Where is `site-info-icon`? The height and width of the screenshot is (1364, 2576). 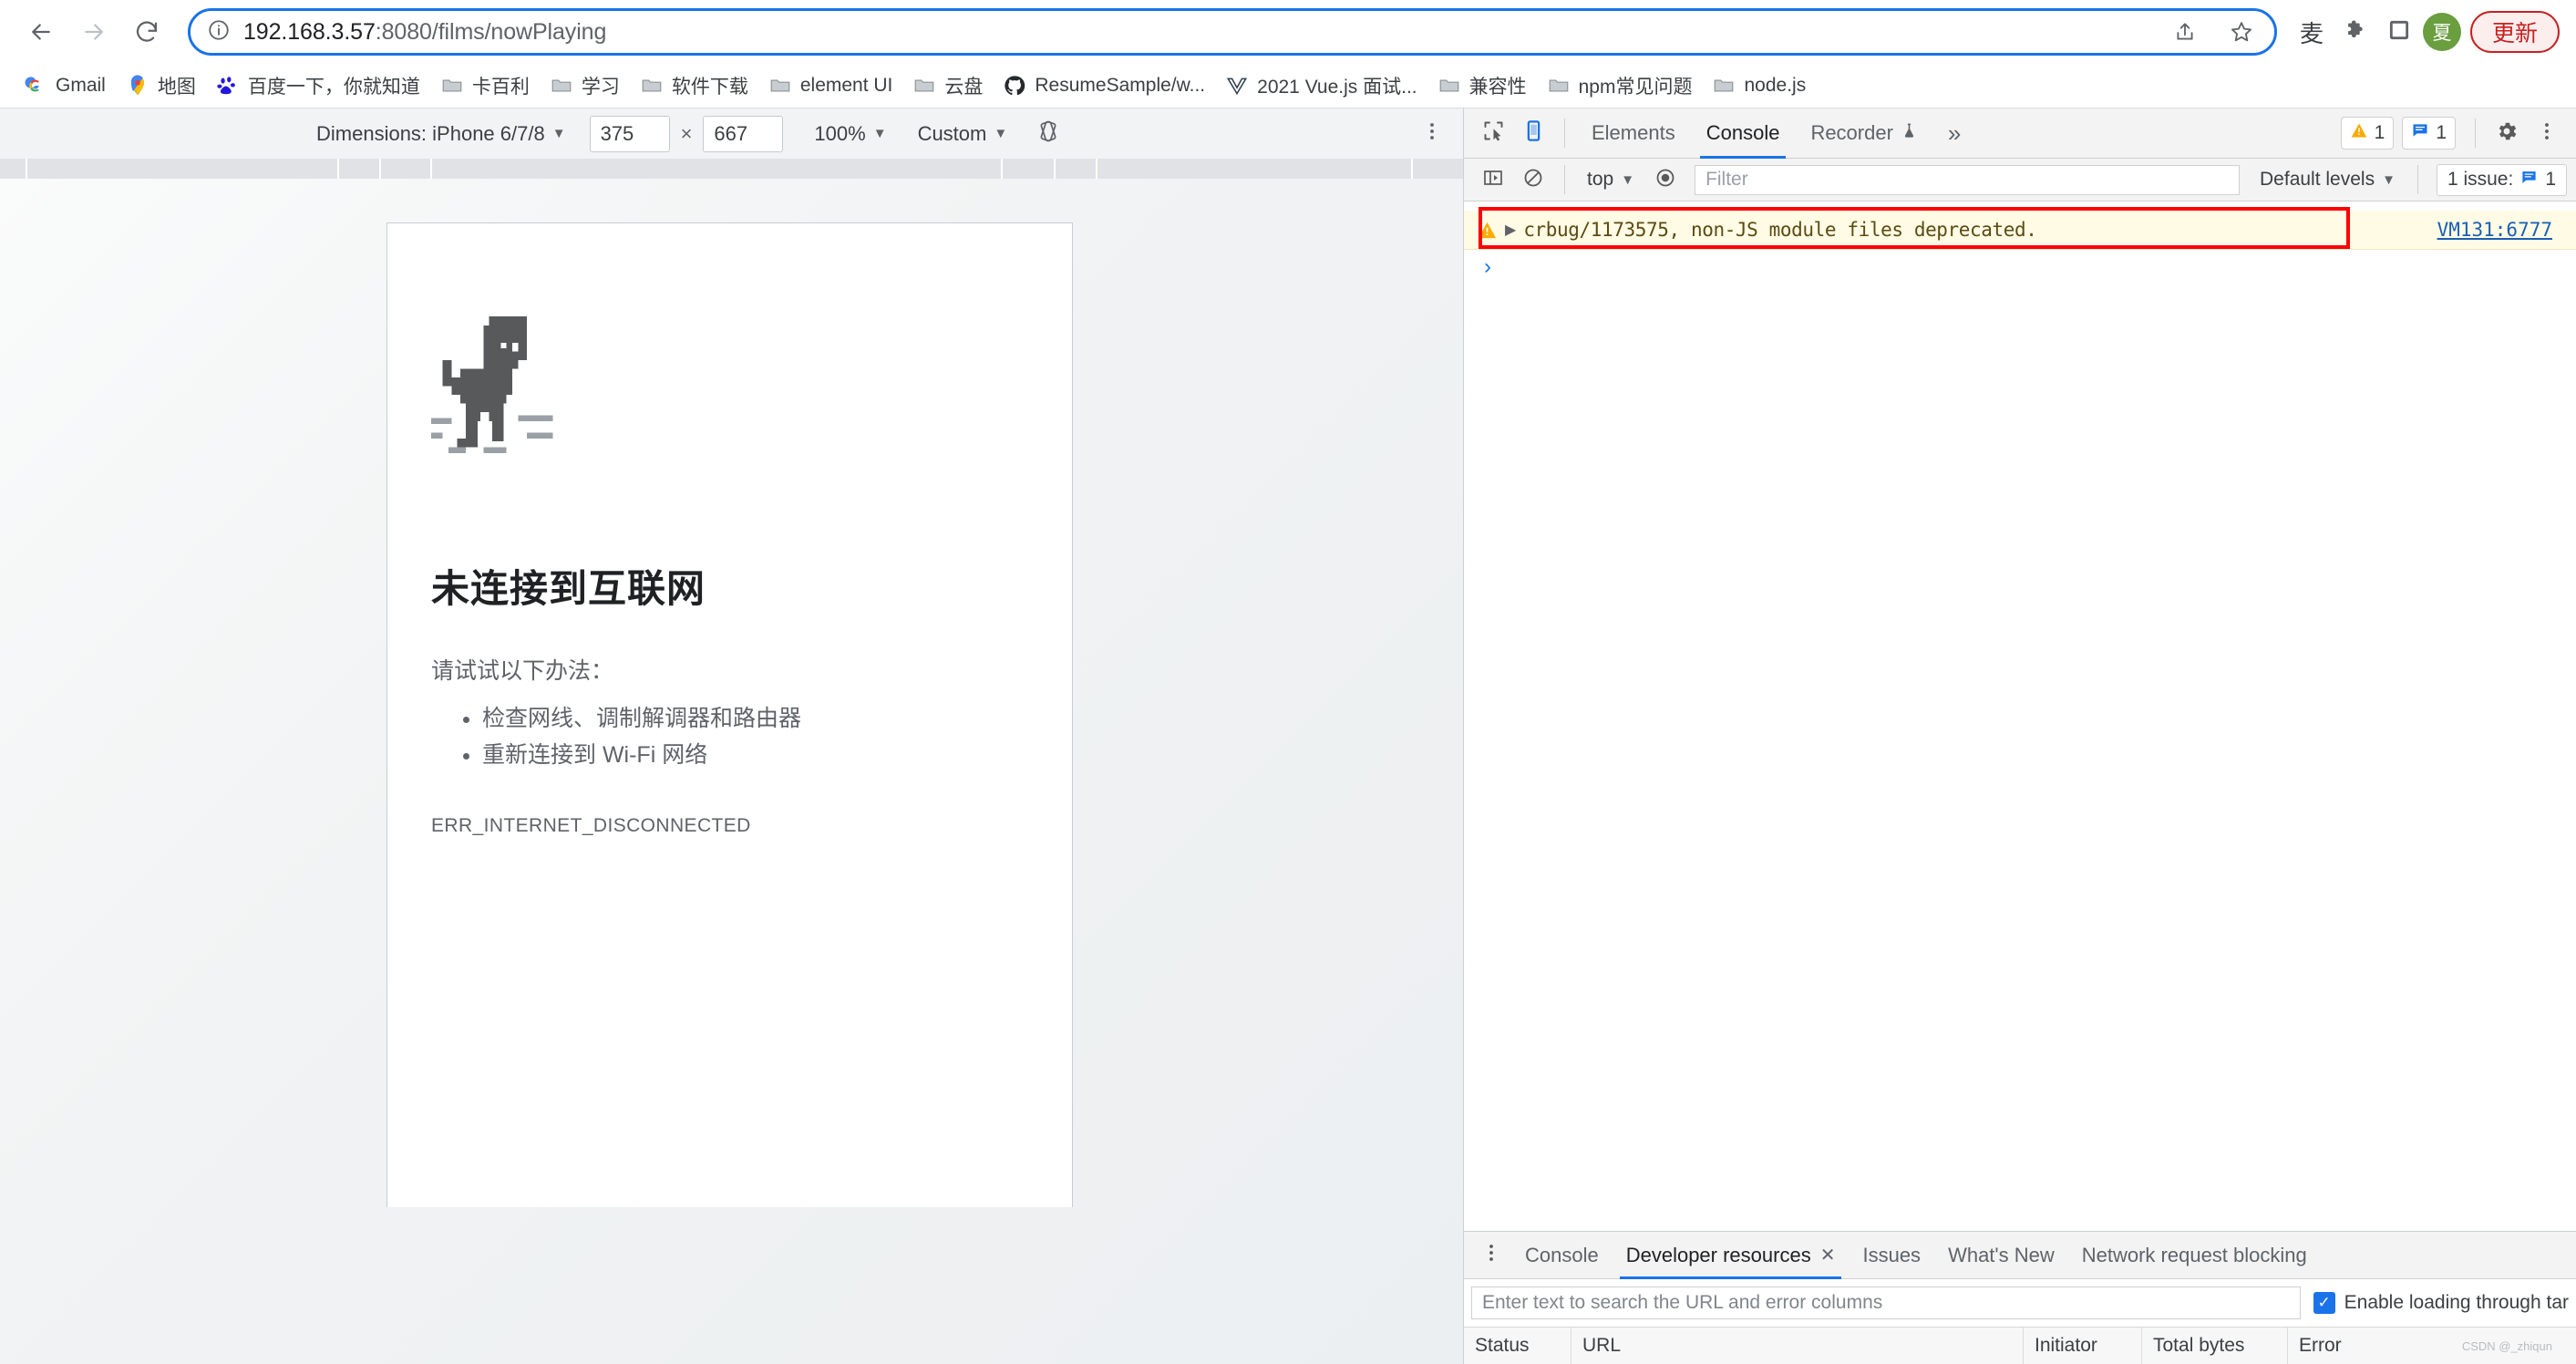
site-info-icon is located at coordinates (219, 32).